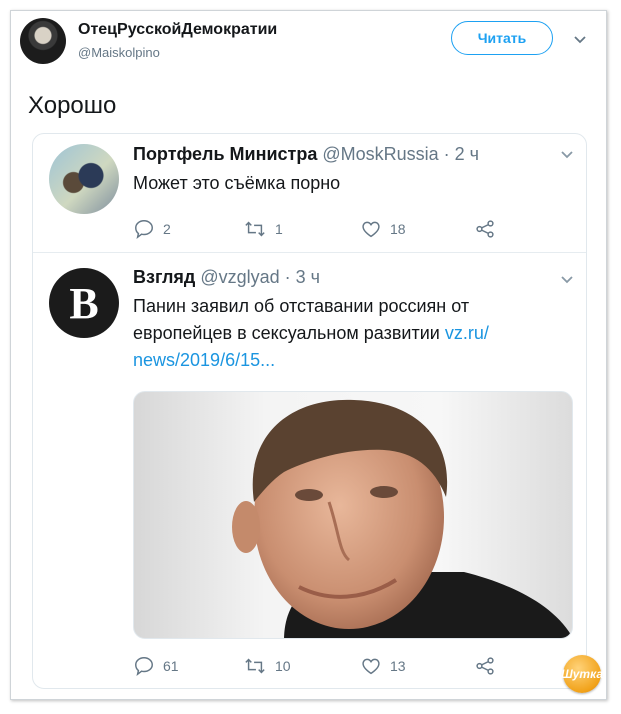 This screenshot has height=714, width=621. I want to click on retweet-action: 1, so click(263, 229).